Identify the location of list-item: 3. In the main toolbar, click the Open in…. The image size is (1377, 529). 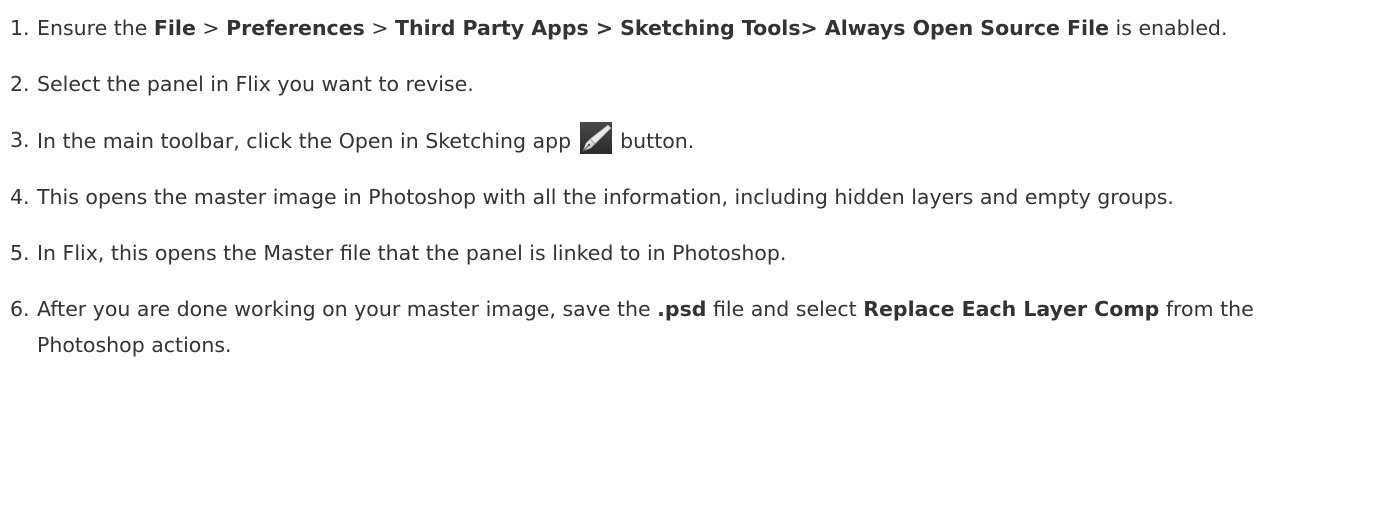
(683, 140).